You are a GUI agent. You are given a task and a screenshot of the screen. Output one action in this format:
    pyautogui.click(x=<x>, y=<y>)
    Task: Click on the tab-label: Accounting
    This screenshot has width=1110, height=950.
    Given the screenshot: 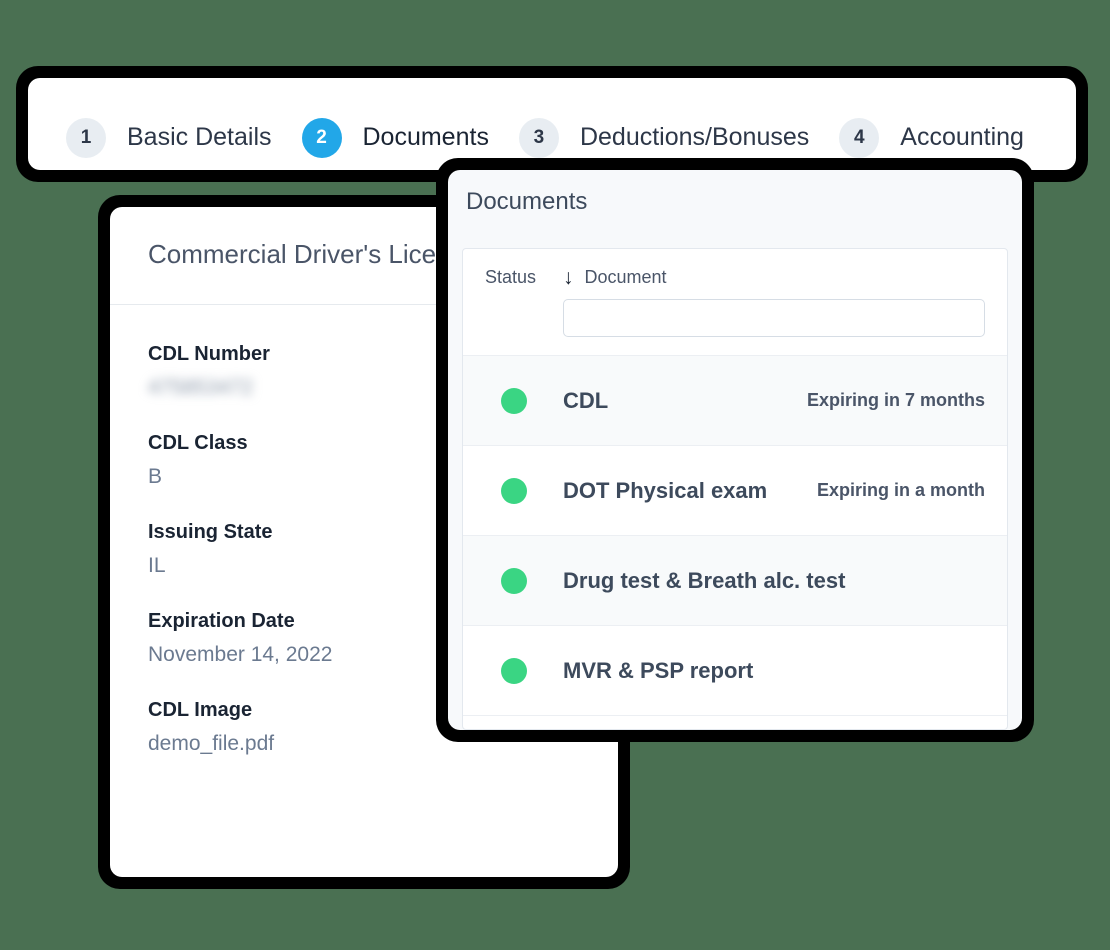 What is the action you would take?
    pyautogui.click(x=962, y=137)
    